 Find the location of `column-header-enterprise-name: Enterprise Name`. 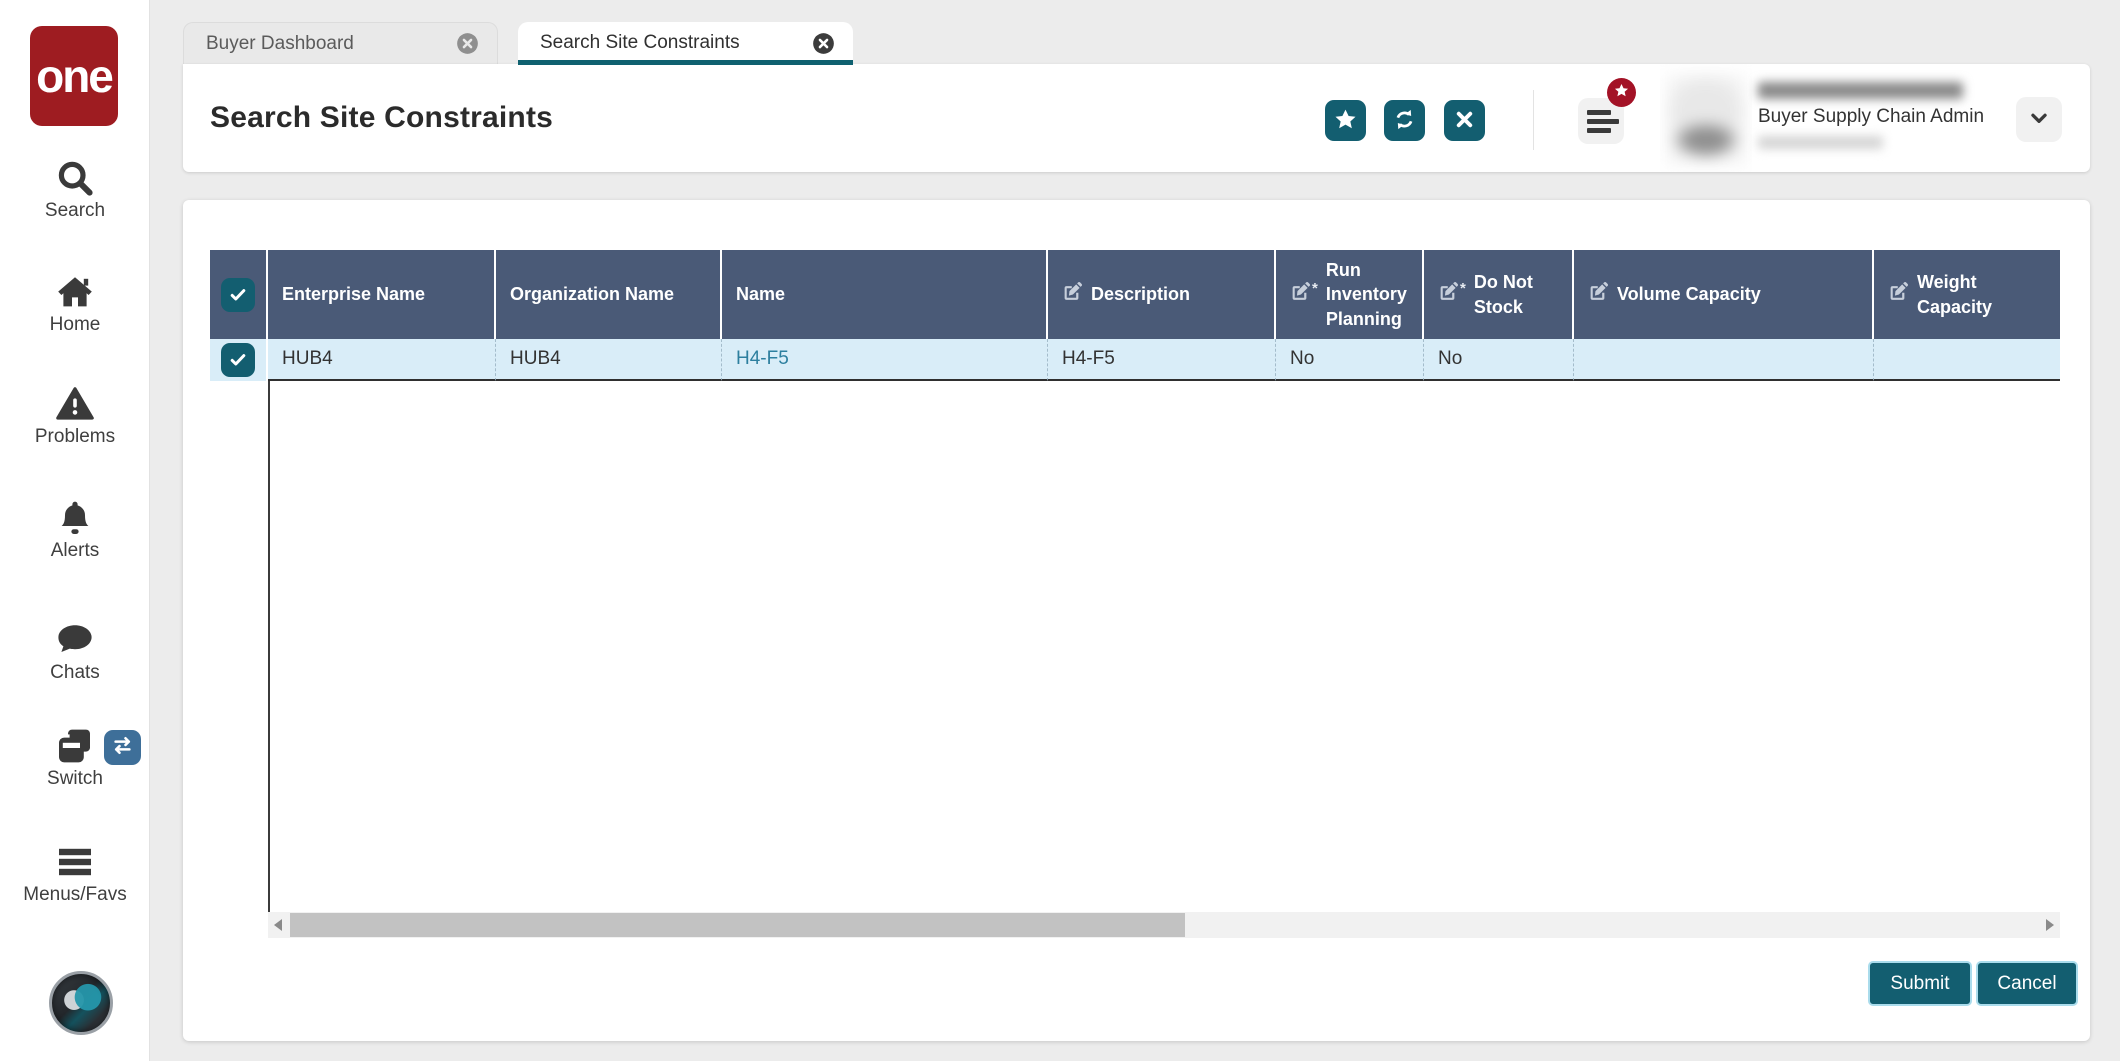

column-header-enterprise-name: Enterprise Name is located at coordinates (382, 294).